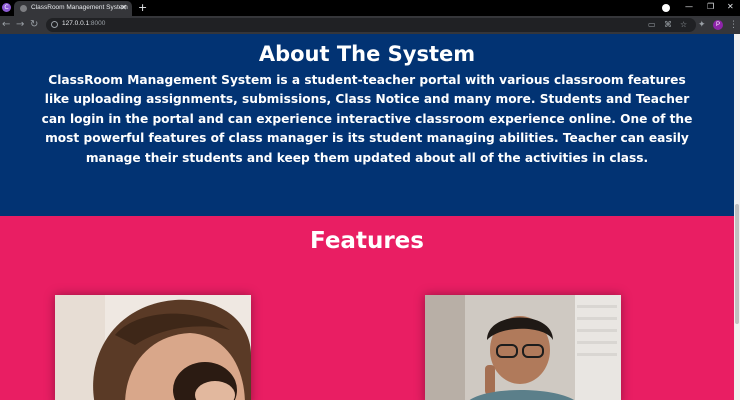 Image resolution: width=740 pixels, height=400 pixels. What do you see at coordinates (733, 25) in the screenshot?
I see `browser-menu-icon: ⋮` at bounding box center [733, 25].